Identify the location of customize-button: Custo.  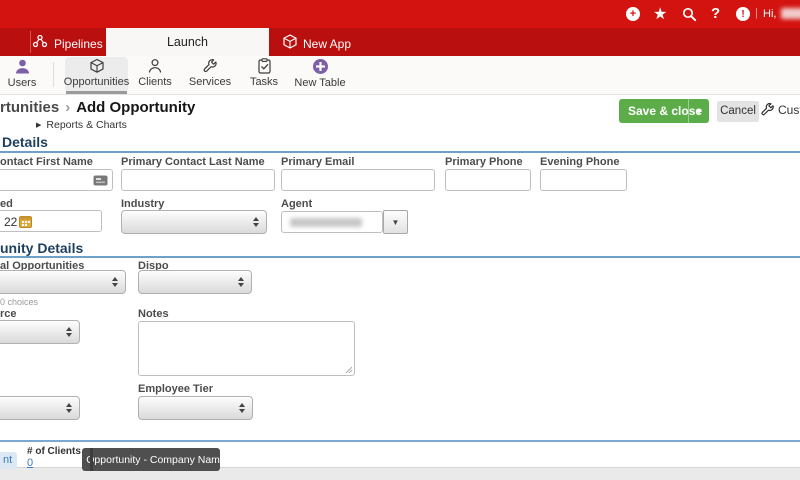
(780, 109).